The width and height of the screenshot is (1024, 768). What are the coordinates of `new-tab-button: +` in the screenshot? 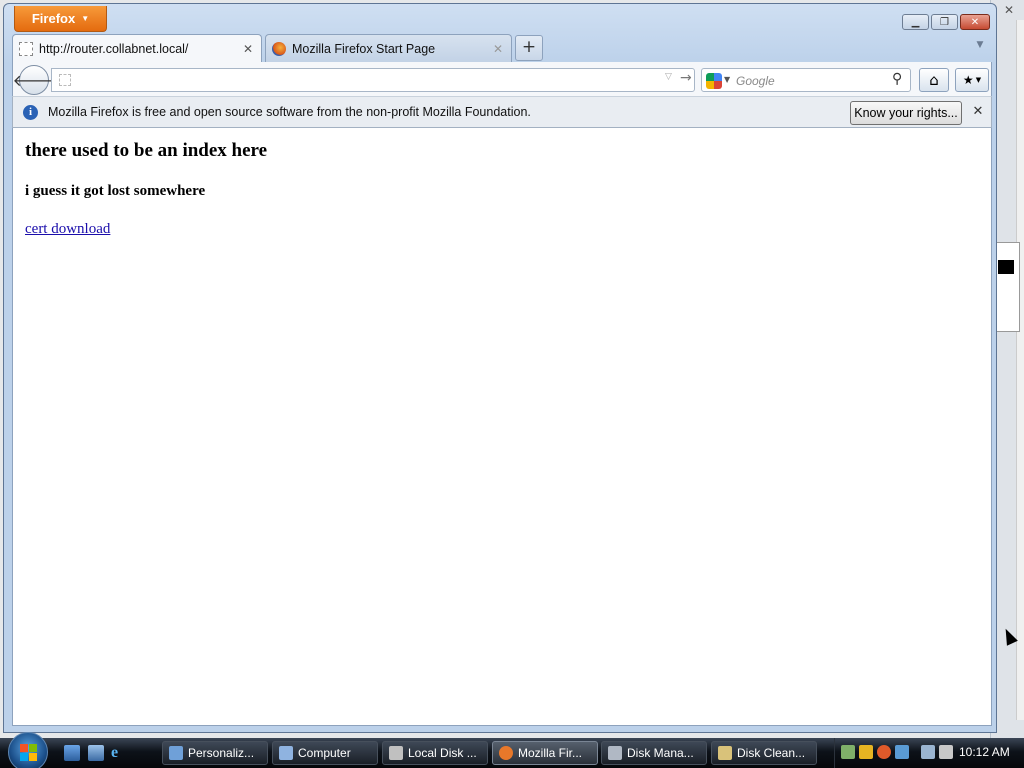 It's located at (529, 48).